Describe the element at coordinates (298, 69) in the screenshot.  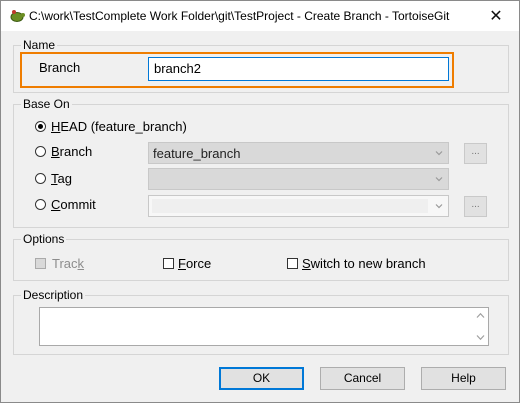
I see `branch-name-input: branch2` at that location.